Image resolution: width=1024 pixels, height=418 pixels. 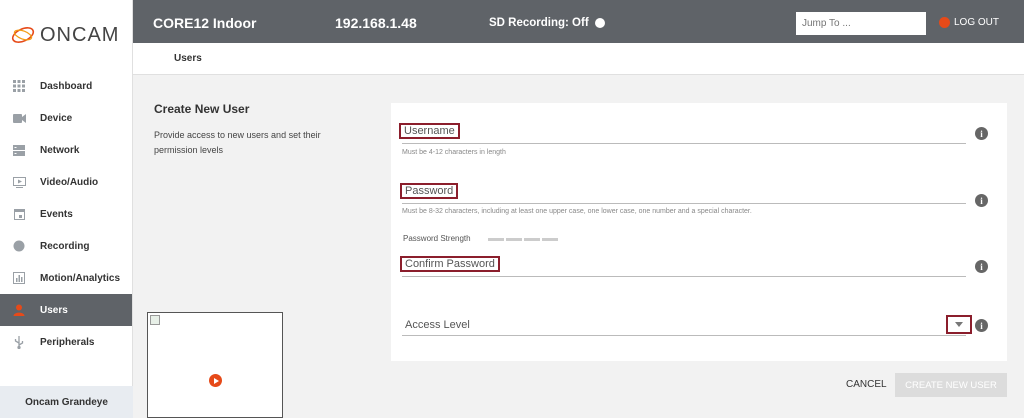 What do you see at coordinates (56, 214) in the screenshot?
I see `sidebar-item-label: Events` at bounding box center [56, 214].